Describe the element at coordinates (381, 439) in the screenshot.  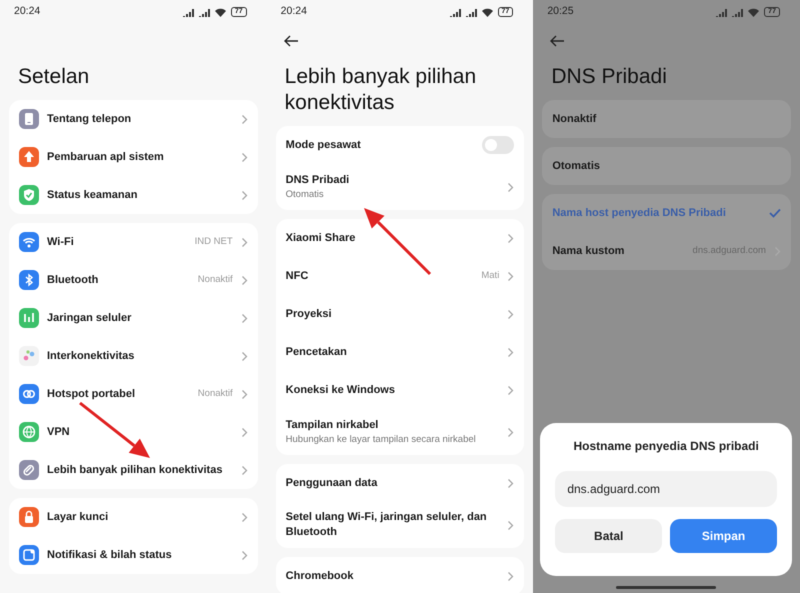
I see `setting-subtitle: Hubungkan ke layar tampilan secara nirkabel` at that location.